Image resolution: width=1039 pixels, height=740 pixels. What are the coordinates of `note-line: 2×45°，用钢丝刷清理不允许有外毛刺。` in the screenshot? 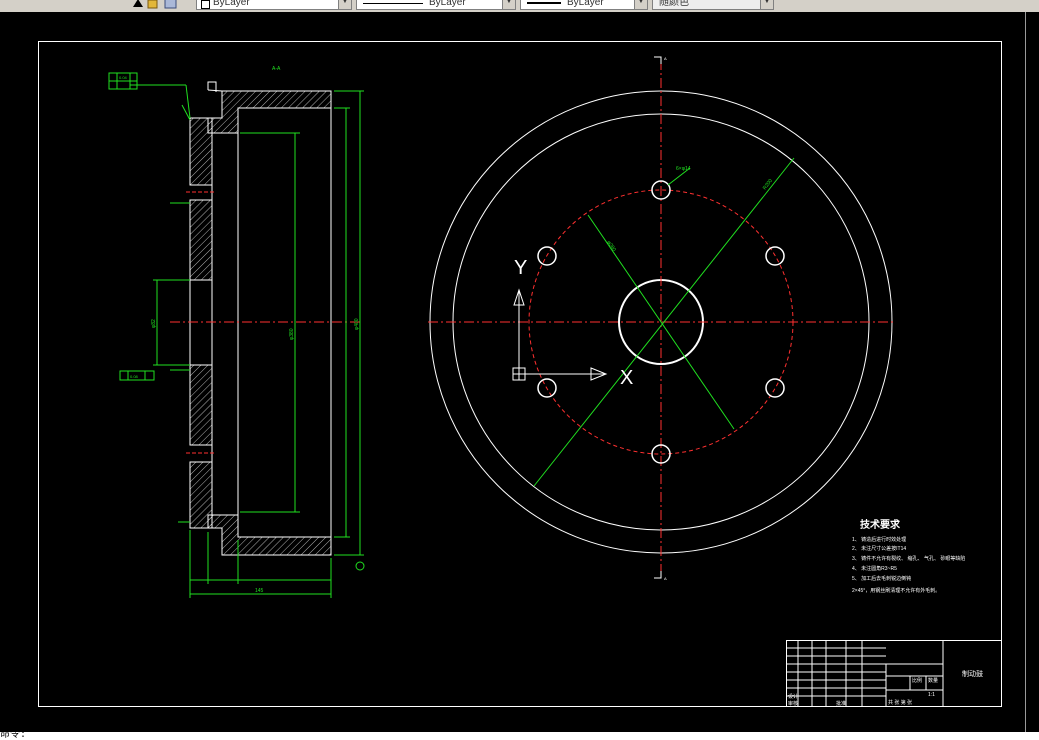 It's located at (896, 590).